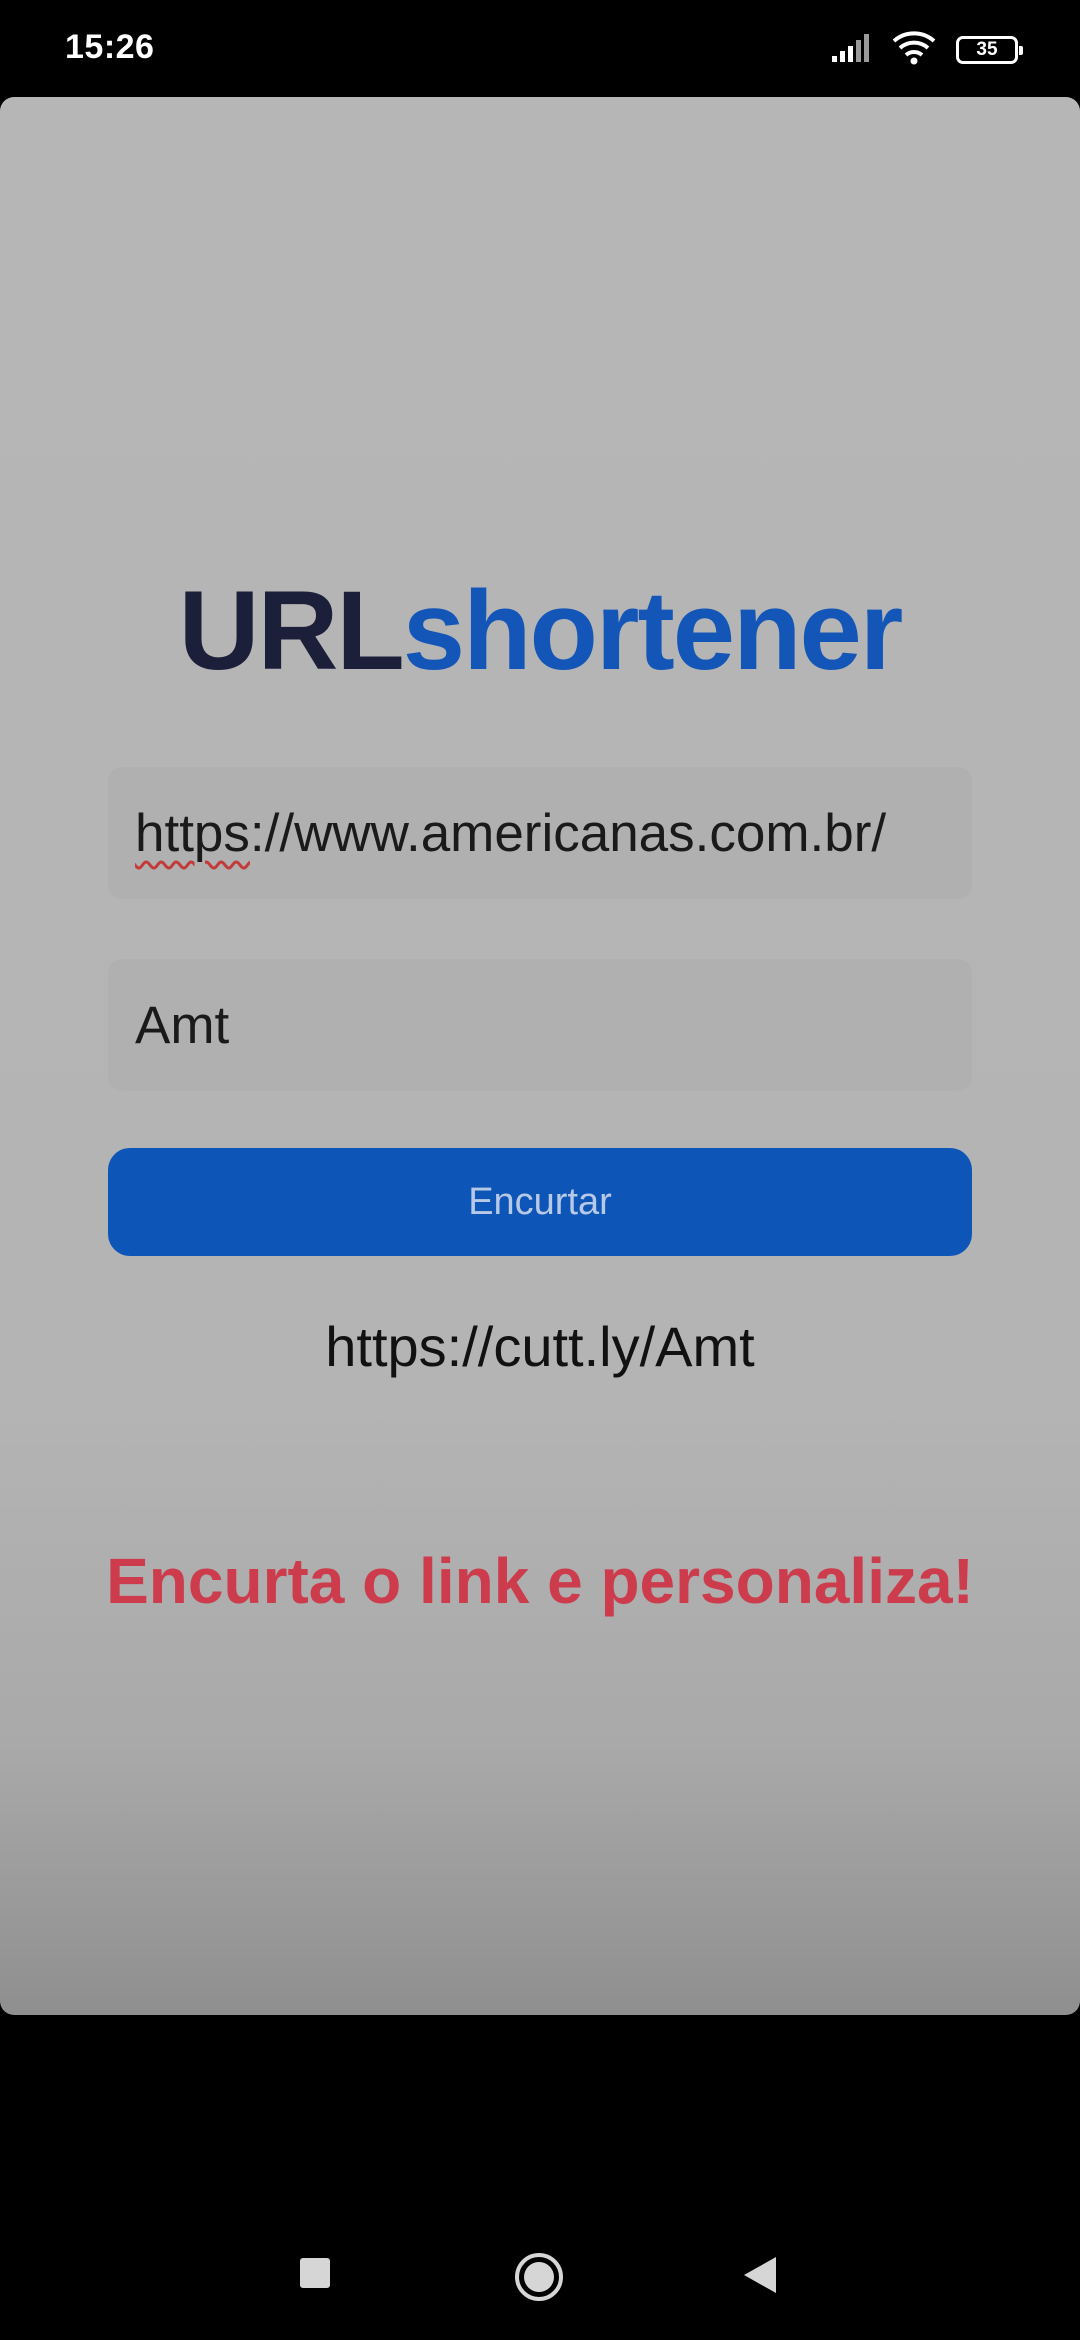  Describe the element at coordinates (540, 1347) in the screenshot. I see `shortened-url-result: https://cutt.ly/Amt` at that location.